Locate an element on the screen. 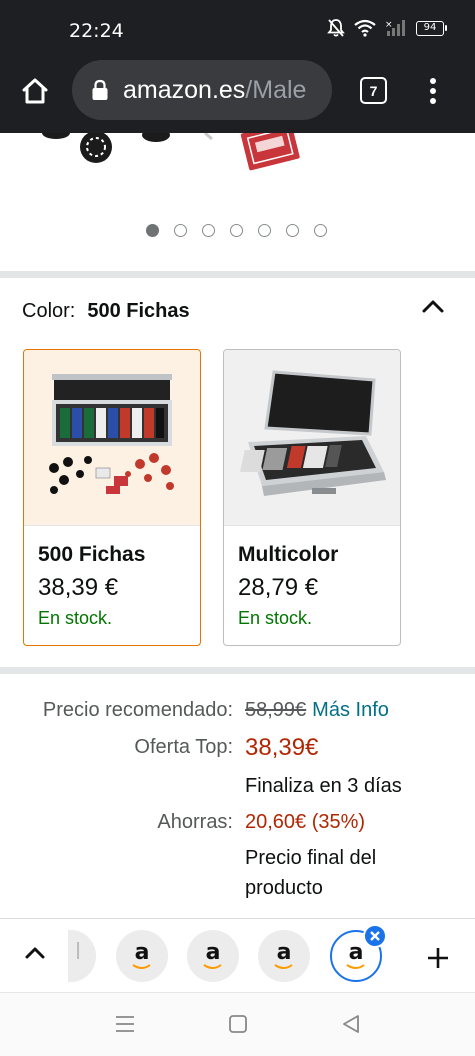 The width and height of the screenshot is (475, 1056). battery-icon: 94 is located at coordinates (431, 28).